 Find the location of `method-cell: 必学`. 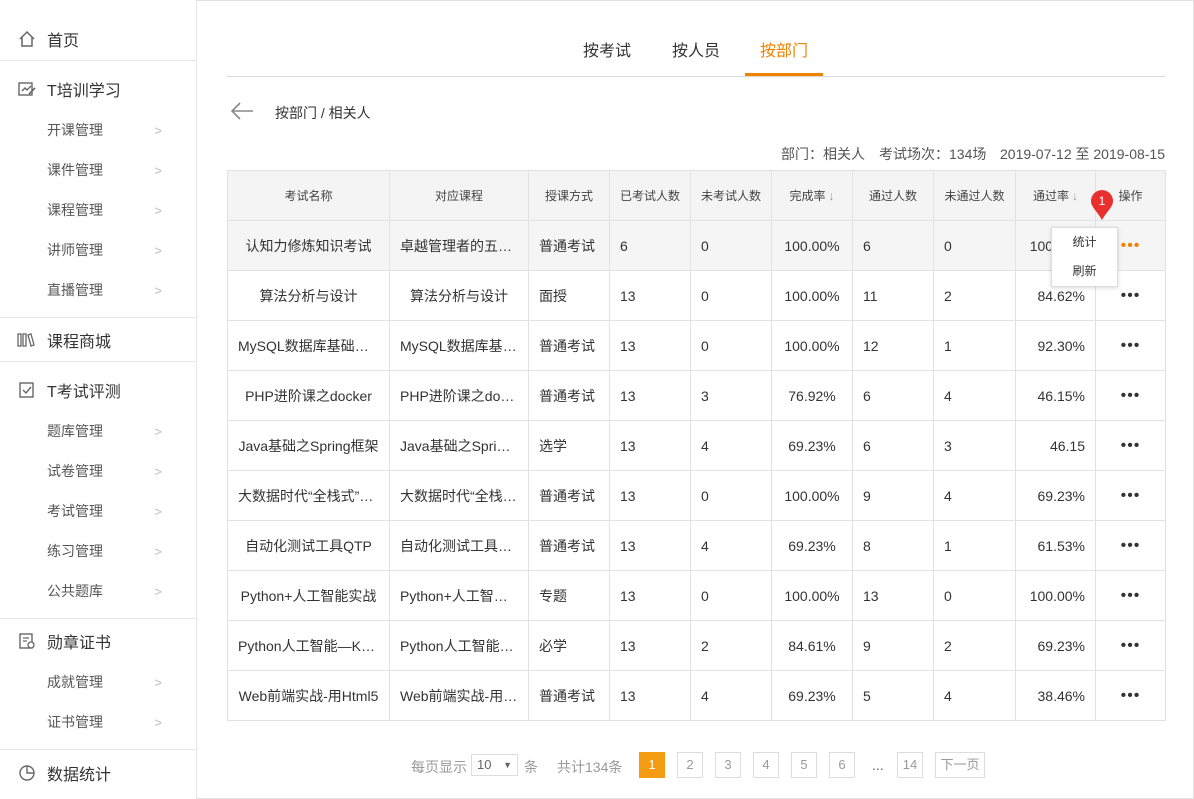

method-cell: 必学 is located at coordinates (569, 645).